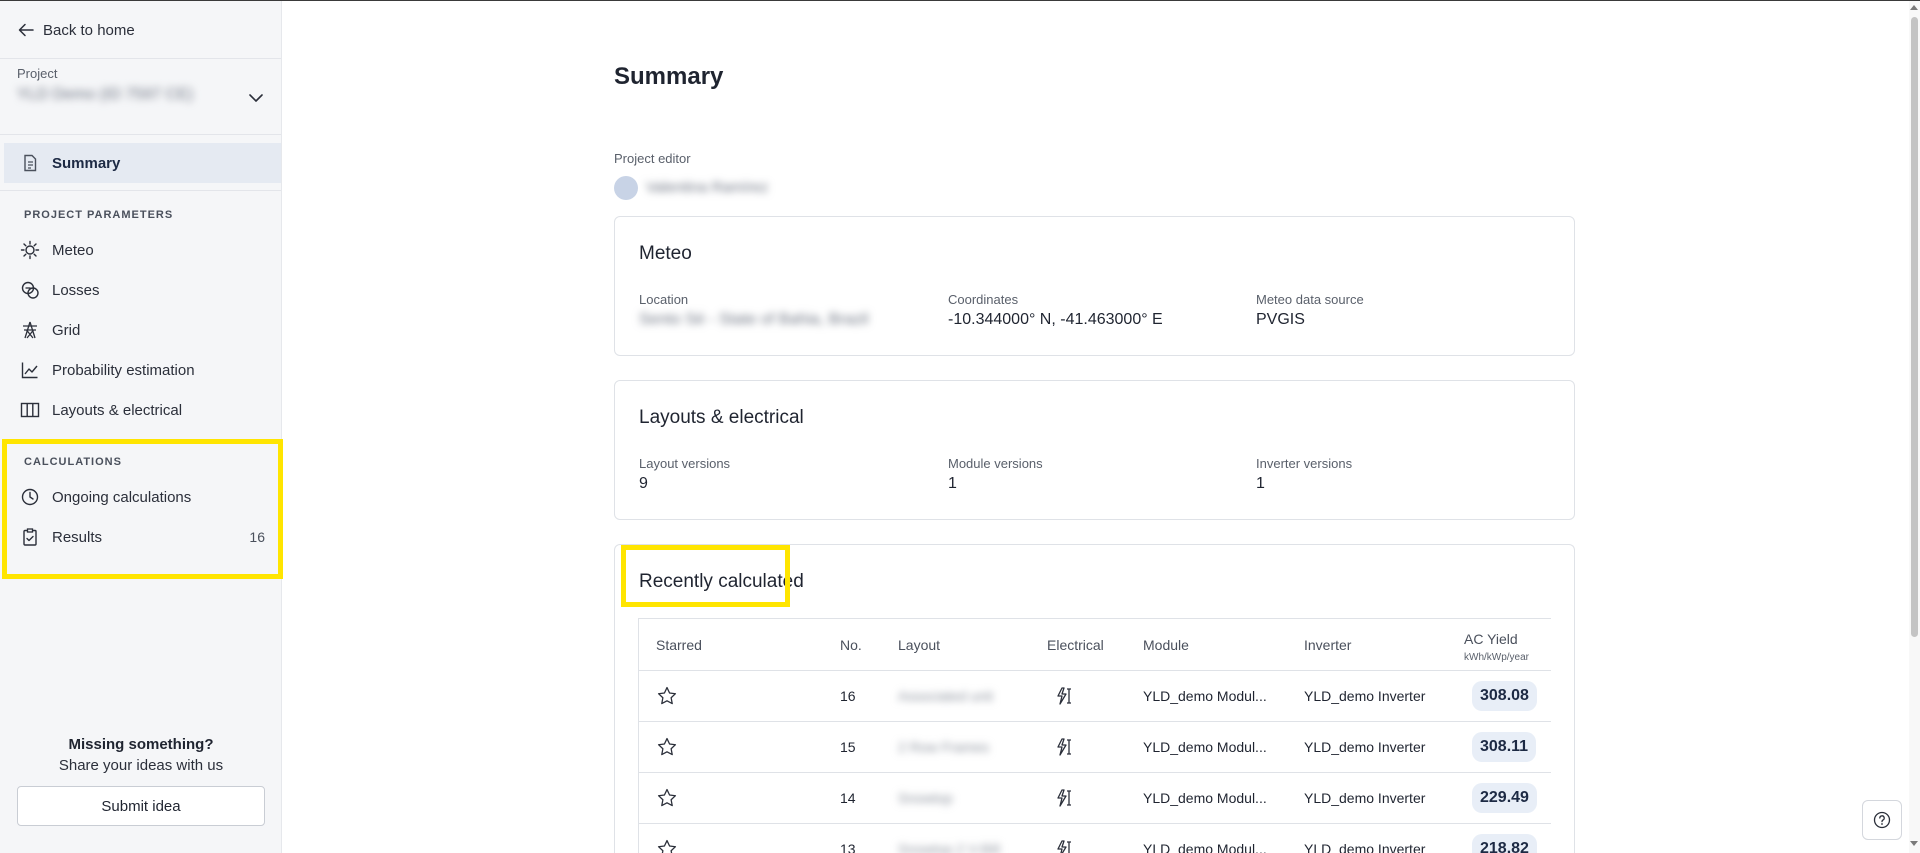  What do you see at coordinates (122, 96) in the screenshot?
I see `project-name: YLD Demo (ID 7597 CE)` at bounding box center [122, 96].